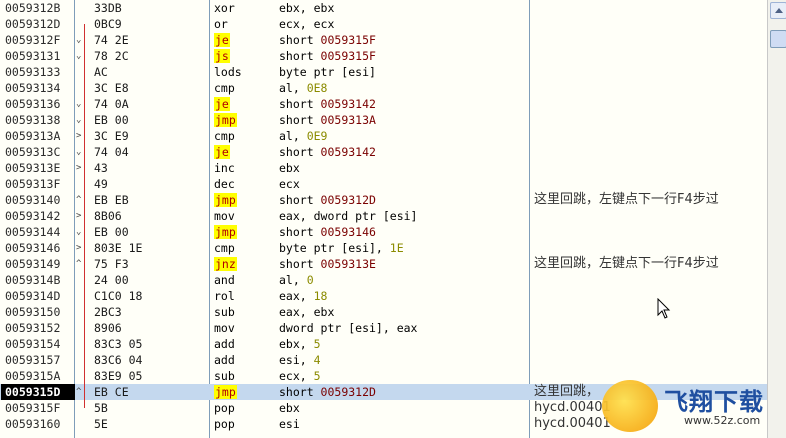 The height and width of the screenshot is (438, 786). I want to click on address-cell: 00593134, so click(33, 88).